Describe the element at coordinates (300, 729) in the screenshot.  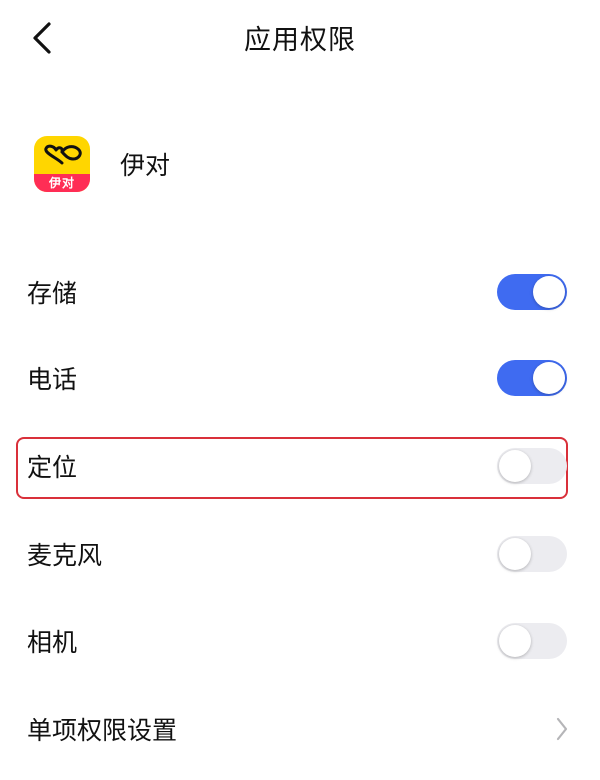
I see `individual-permission-settings-row: 单项权限设置` at that location.